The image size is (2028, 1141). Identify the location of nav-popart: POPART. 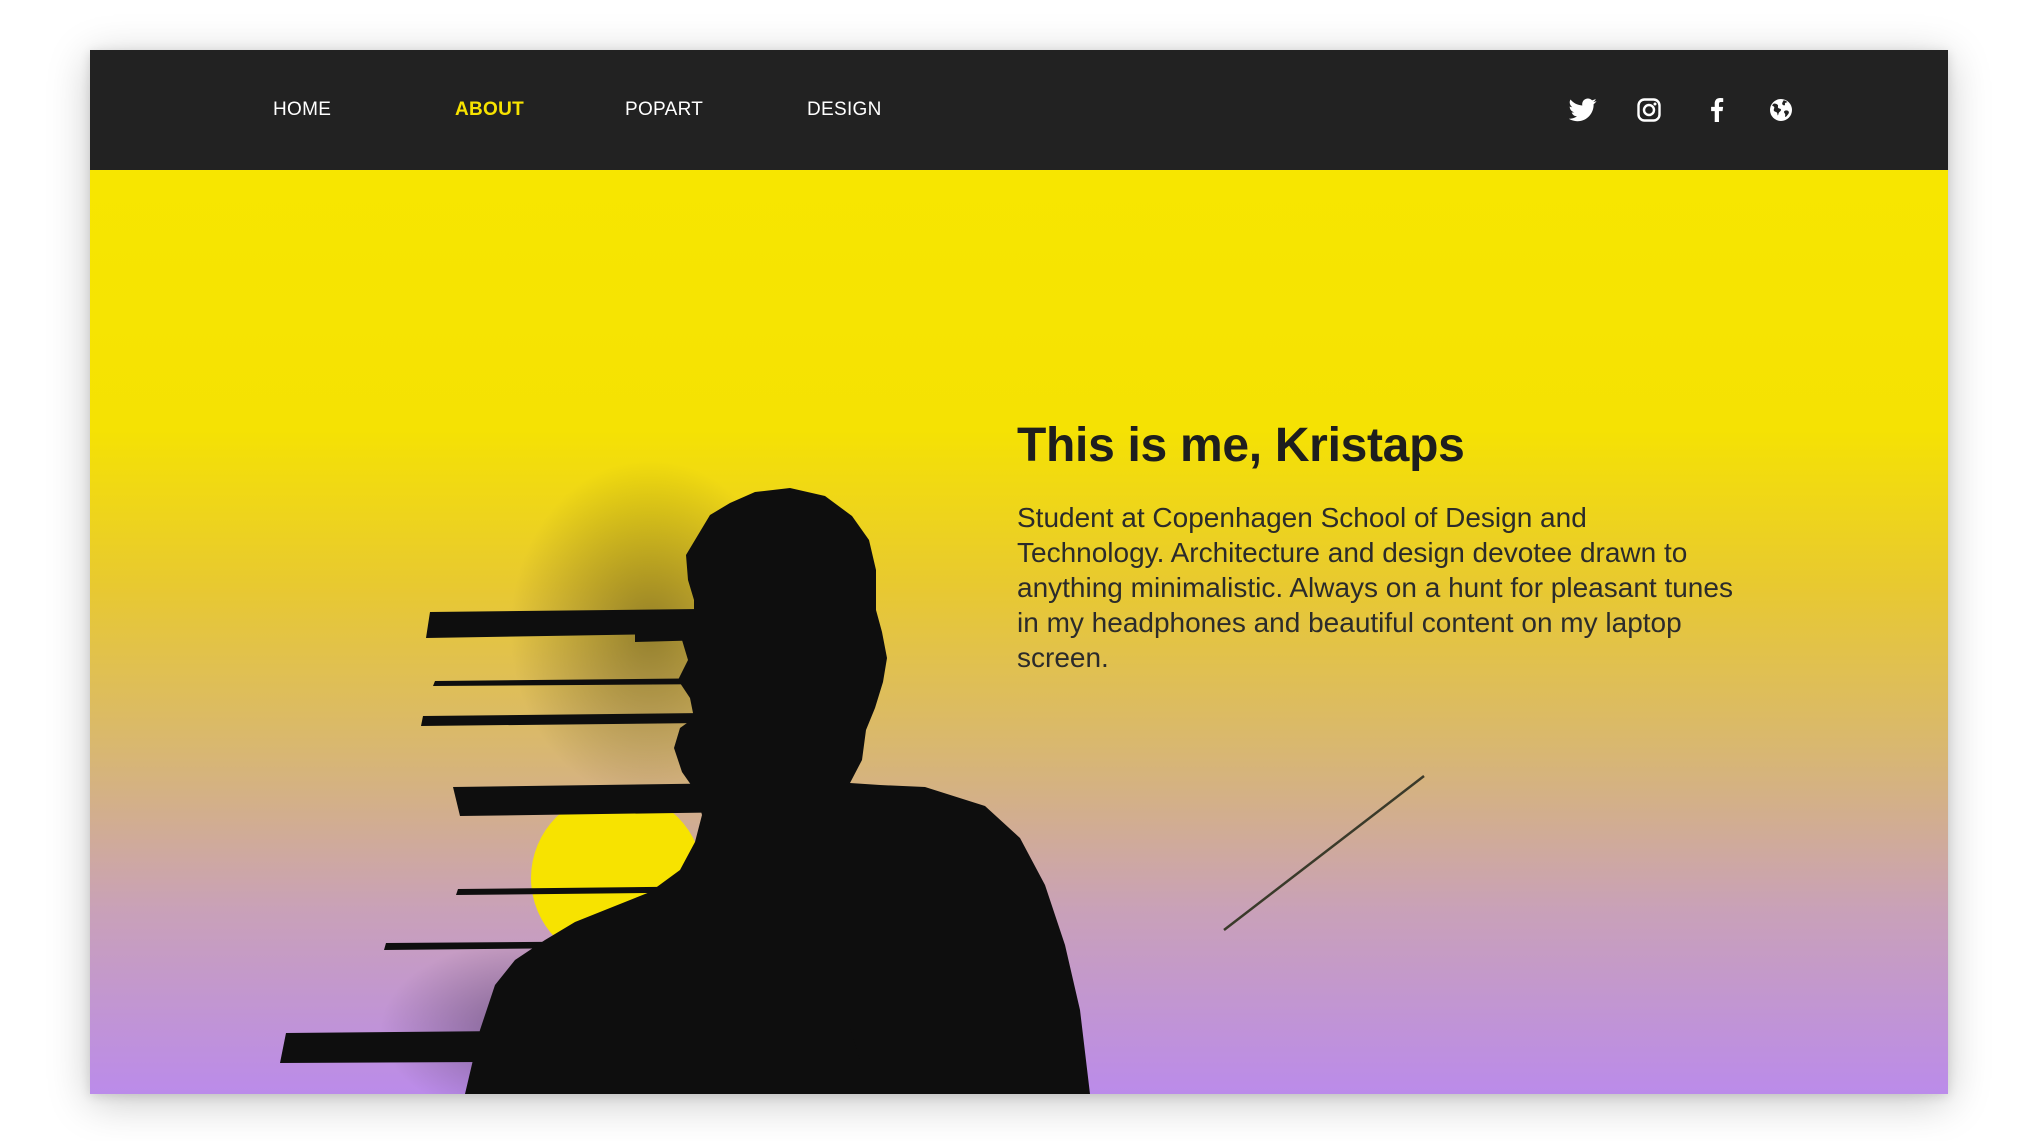
(664, 110).